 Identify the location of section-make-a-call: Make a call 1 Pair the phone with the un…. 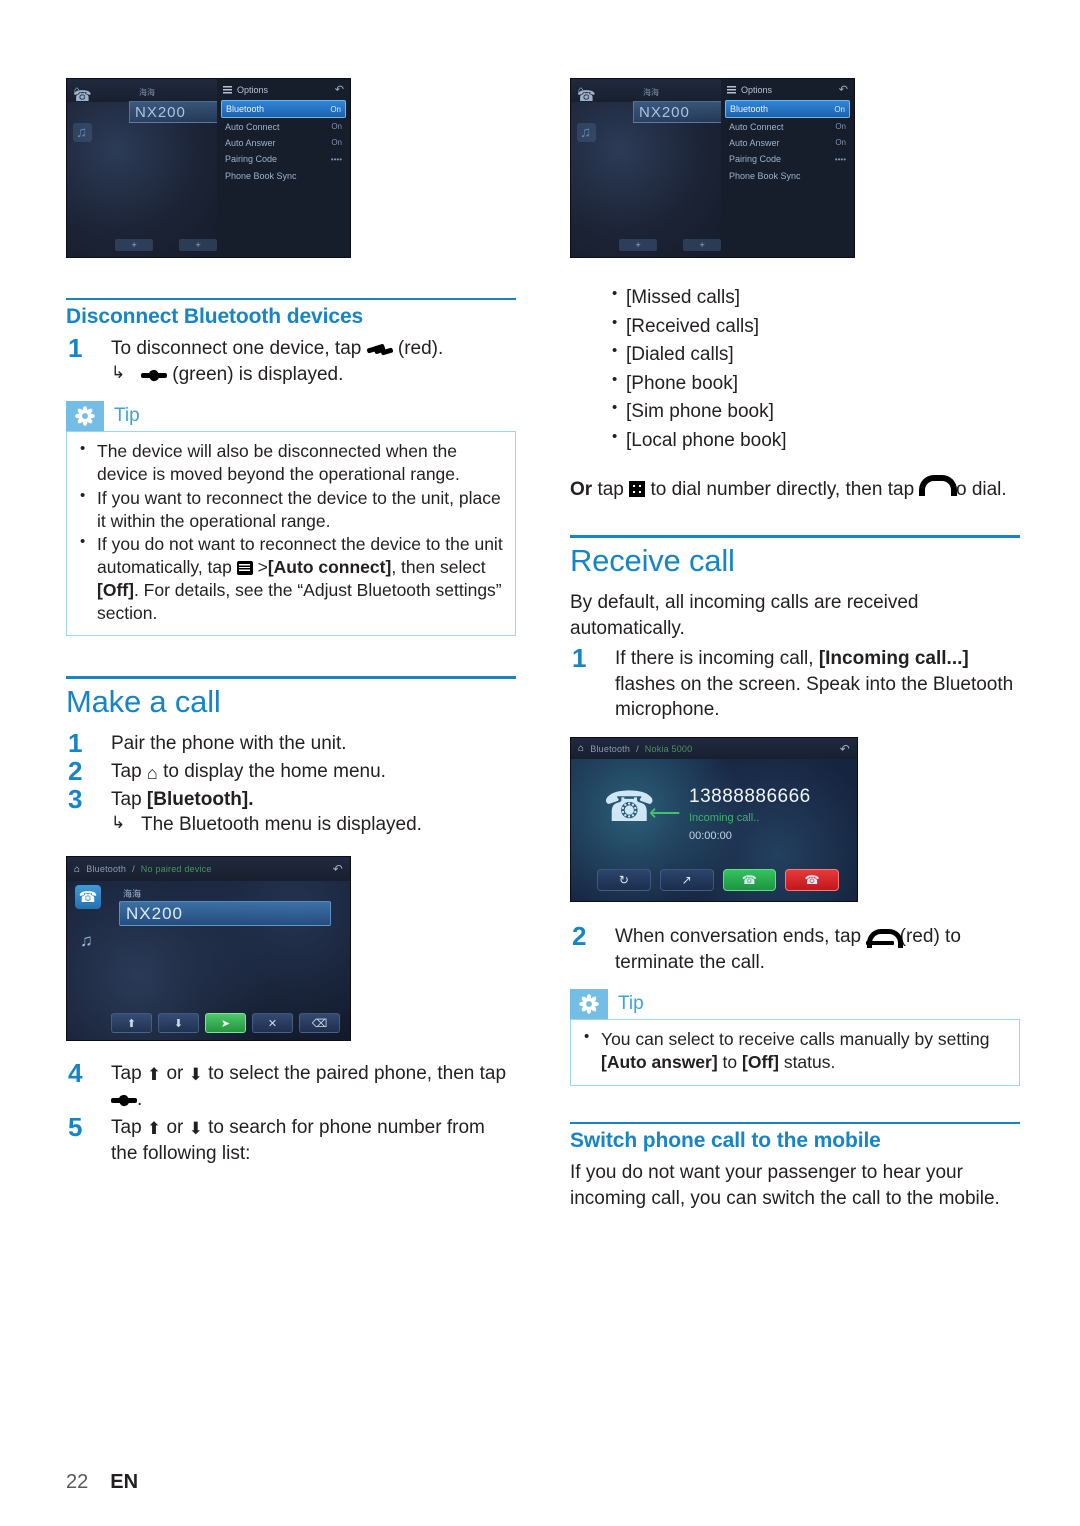
(291, 757).